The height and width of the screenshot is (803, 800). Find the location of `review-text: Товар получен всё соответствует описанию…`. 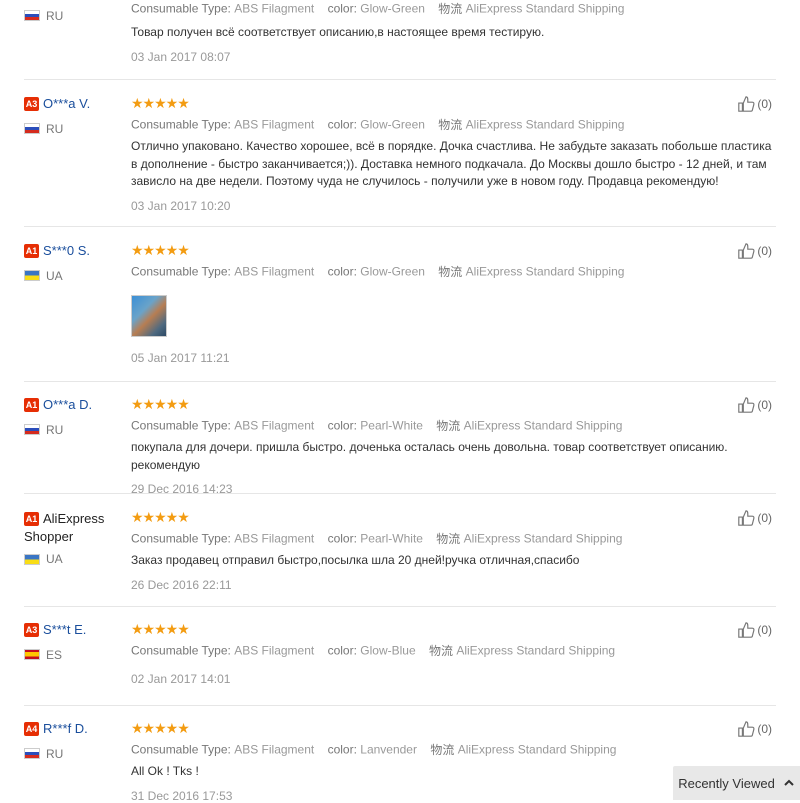

review-text: Товар получен всё соответствует описанию… is located at coordinates (338, 32).